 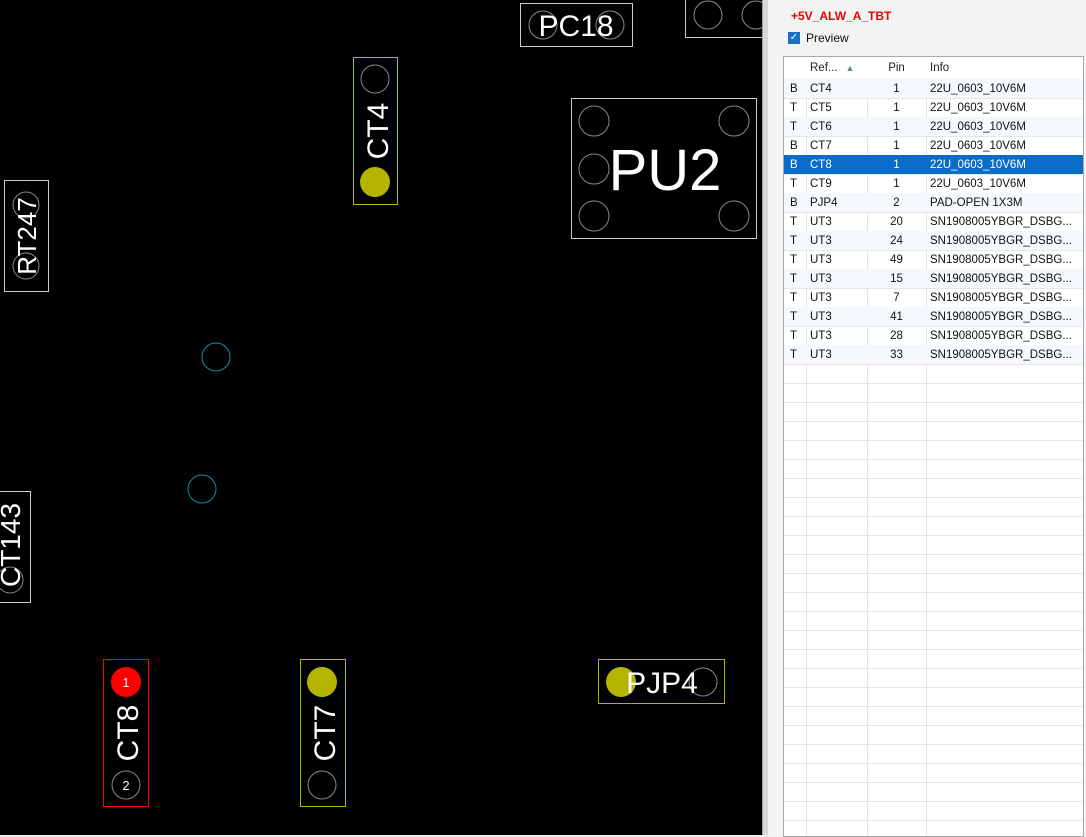 I want to click on rt247-label: RT247, so click(x=27, y=236).